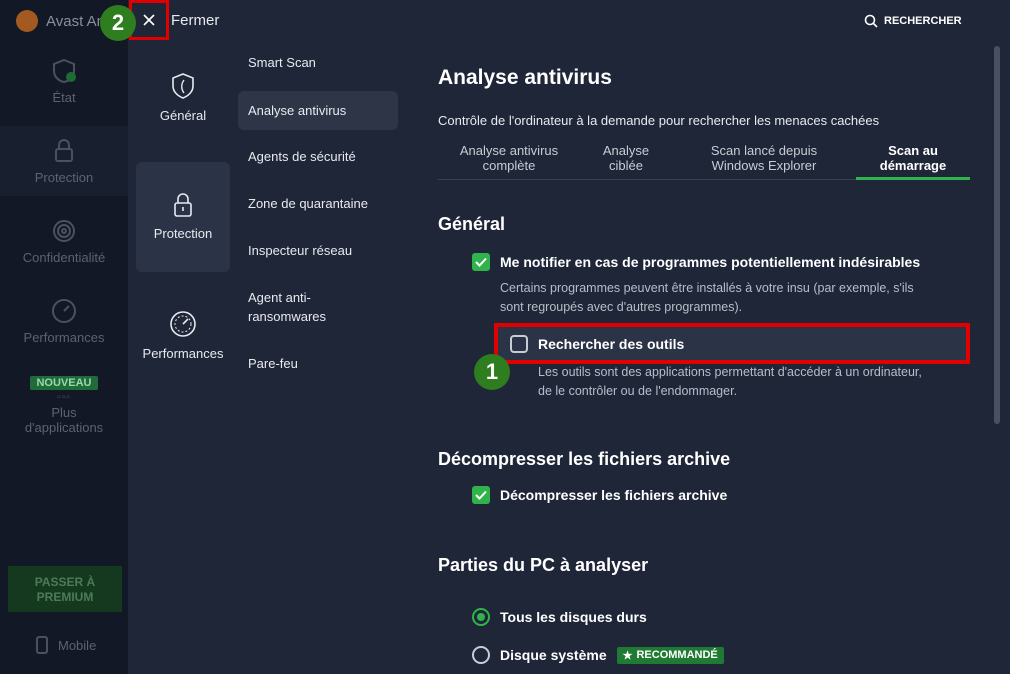 This screenshot has width=1010, height=674. I want to click on tab-line: démarrage, so click(913, 165).